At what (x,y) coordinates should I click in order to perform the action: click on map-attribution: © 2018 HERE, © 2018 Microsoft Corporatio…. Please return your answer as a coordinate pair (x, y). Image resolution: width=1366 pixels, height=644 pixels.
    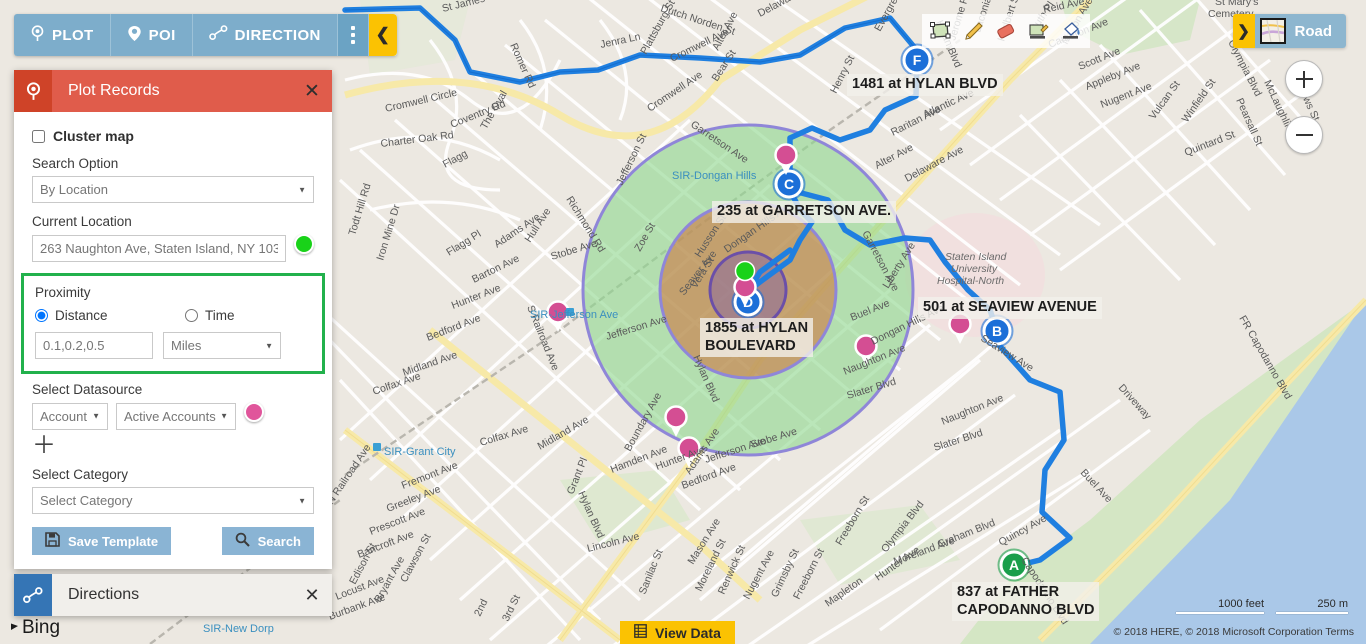
    Looking at the image, I should click on (1233, 632).